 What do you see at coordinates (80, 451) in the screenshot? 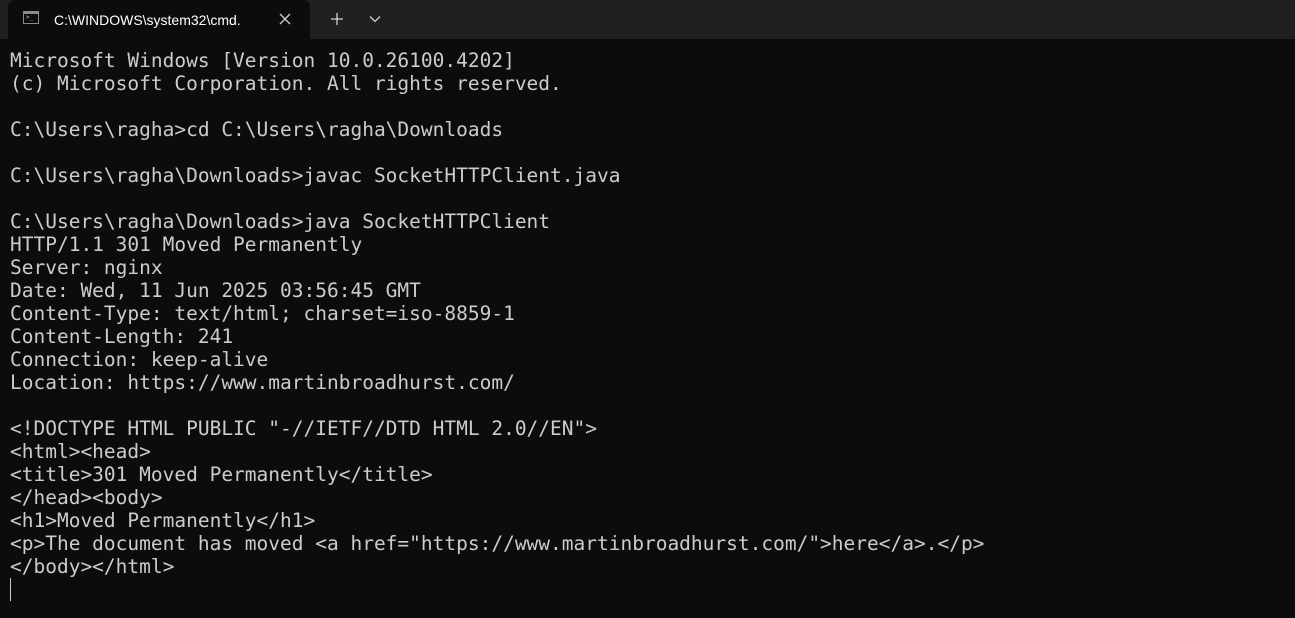
I see `terminal-line: <html><head>` at bounding box center [80, 451].